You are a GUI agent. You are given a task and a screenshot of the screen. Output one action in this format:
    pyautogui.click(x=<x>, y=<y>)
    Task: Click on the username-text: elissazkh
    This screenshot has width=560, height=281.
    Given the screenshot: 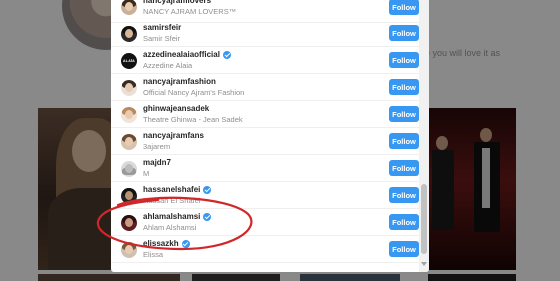 What is the action you would take?
    pyautogui.click(x=161, y=243)
    